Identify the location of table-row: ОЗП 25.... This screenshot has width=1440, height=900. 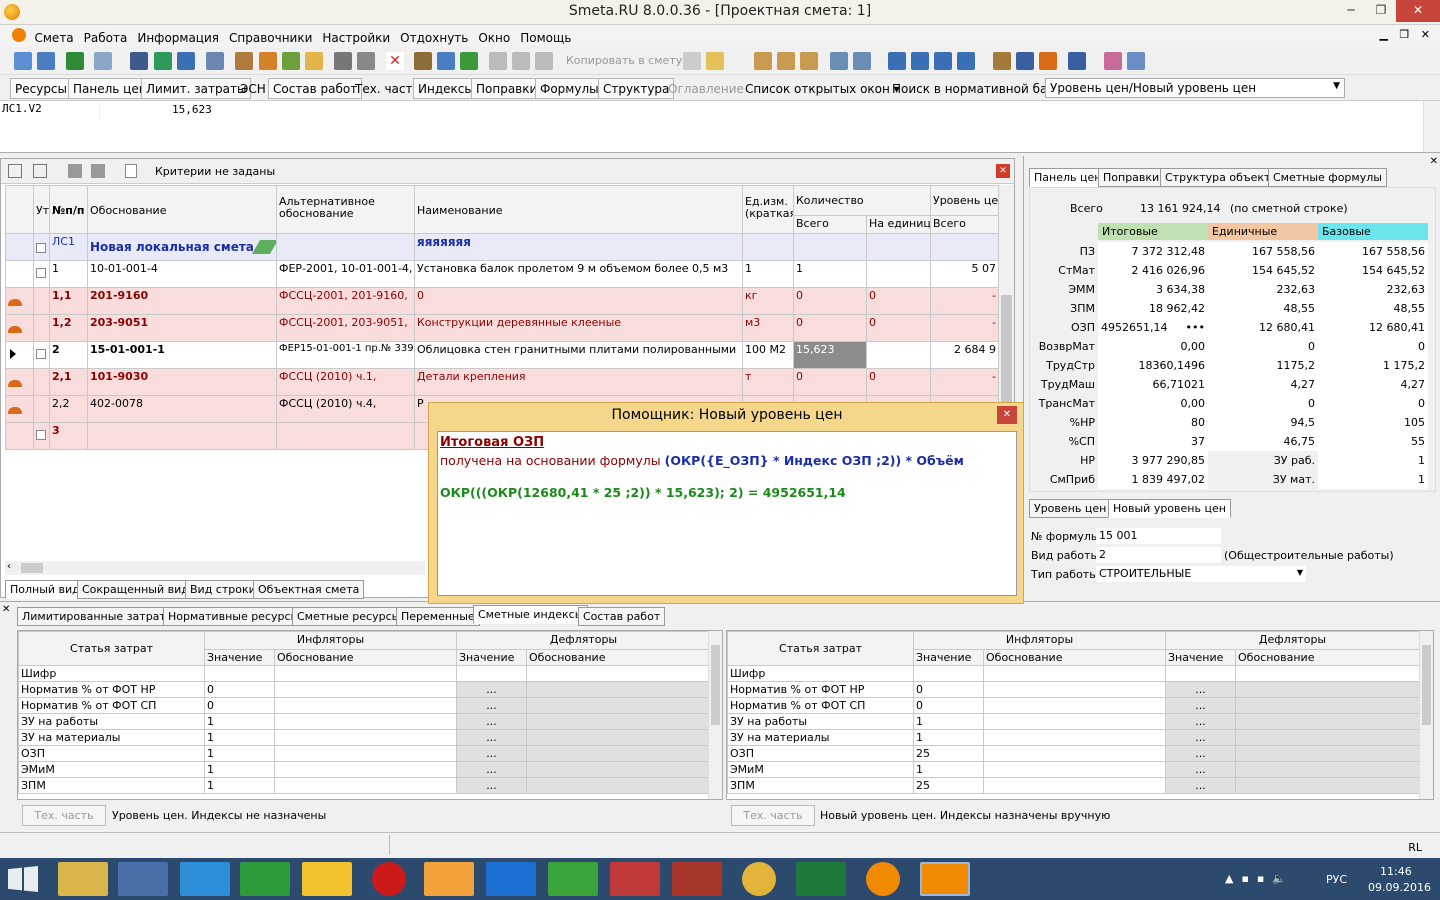
(1074, 753).